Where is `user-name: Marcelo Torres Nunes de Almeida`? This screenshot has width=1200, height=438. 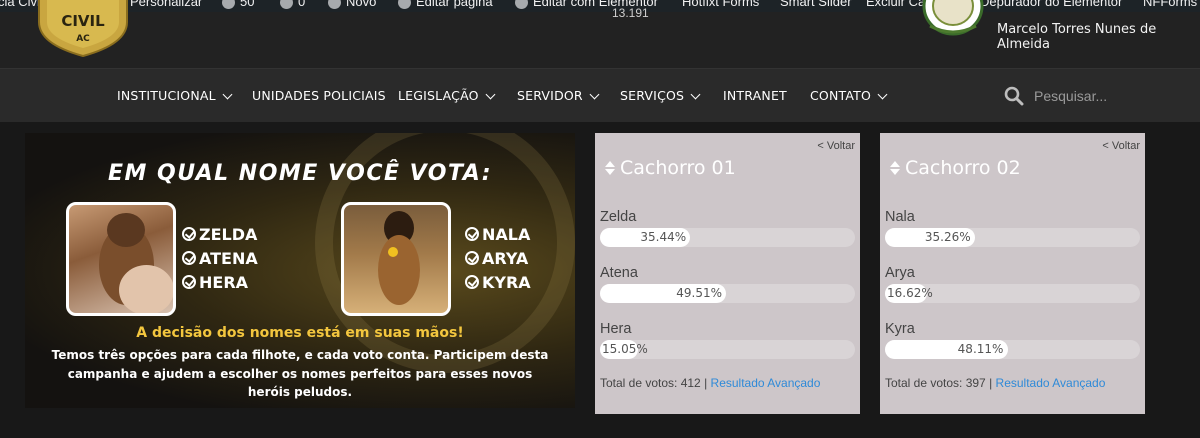
user-name: Marcelo Torres Nunes de Almeida is located at coordinates (1098, 37).